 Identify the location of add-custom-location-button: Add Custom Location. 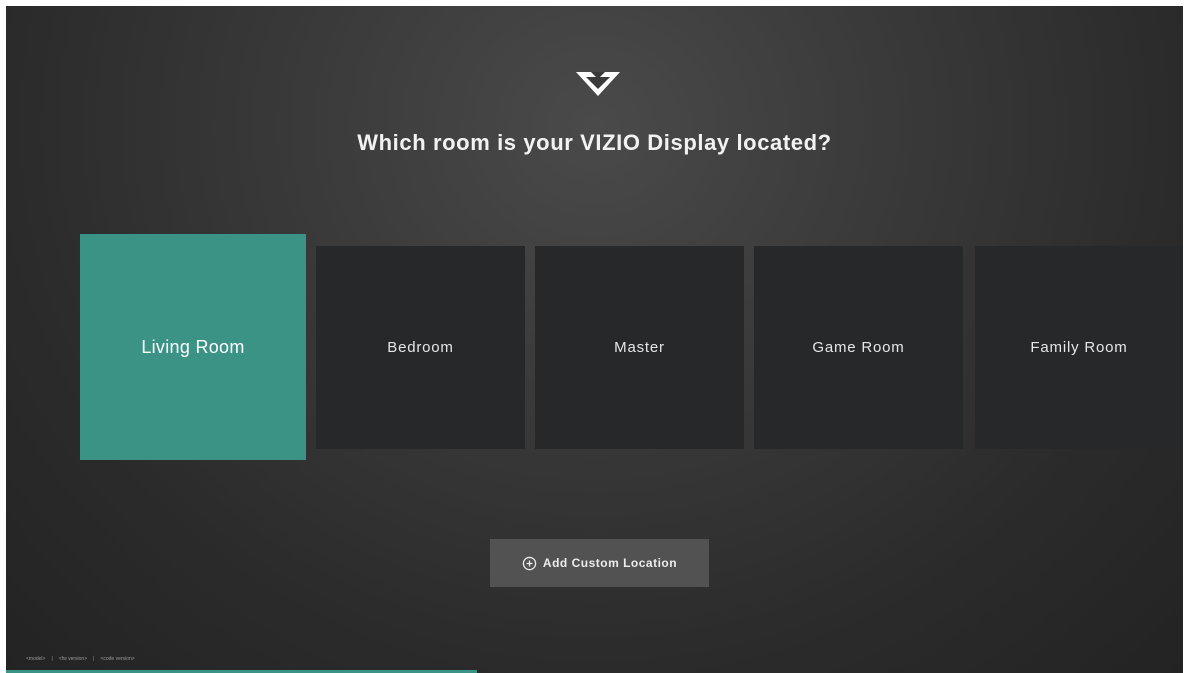
(599, 563).